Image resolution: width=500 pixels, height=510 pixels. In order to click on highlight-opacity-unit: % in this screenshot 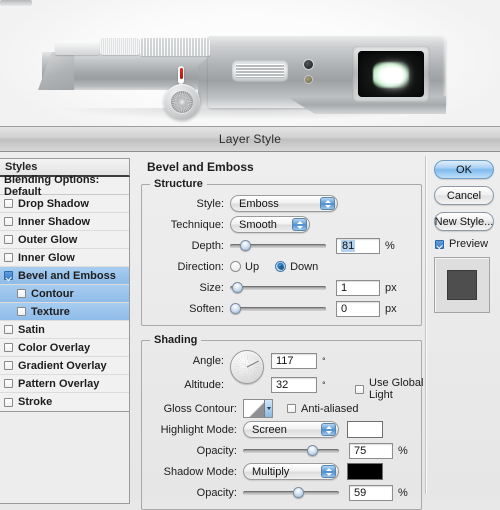, I will do `click(403, 450)`.